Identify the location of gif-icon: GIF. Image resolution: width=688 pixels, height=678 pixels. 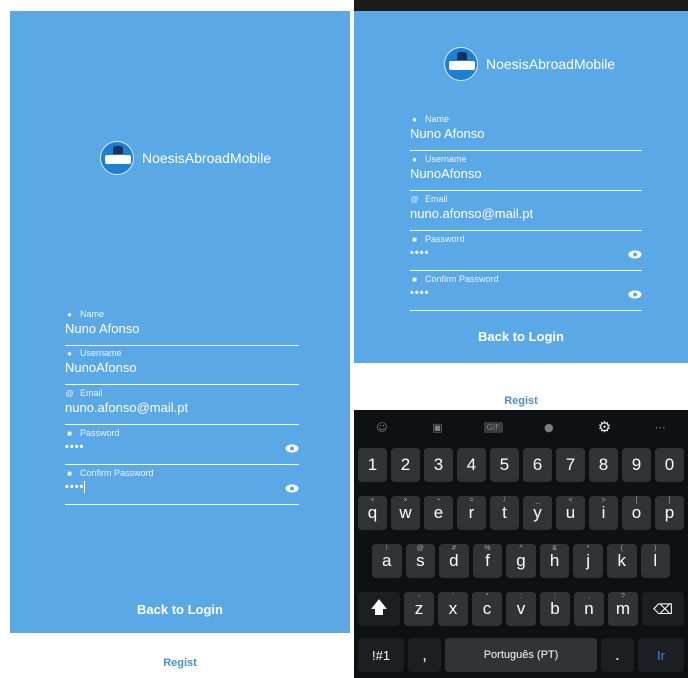
(493, 427).